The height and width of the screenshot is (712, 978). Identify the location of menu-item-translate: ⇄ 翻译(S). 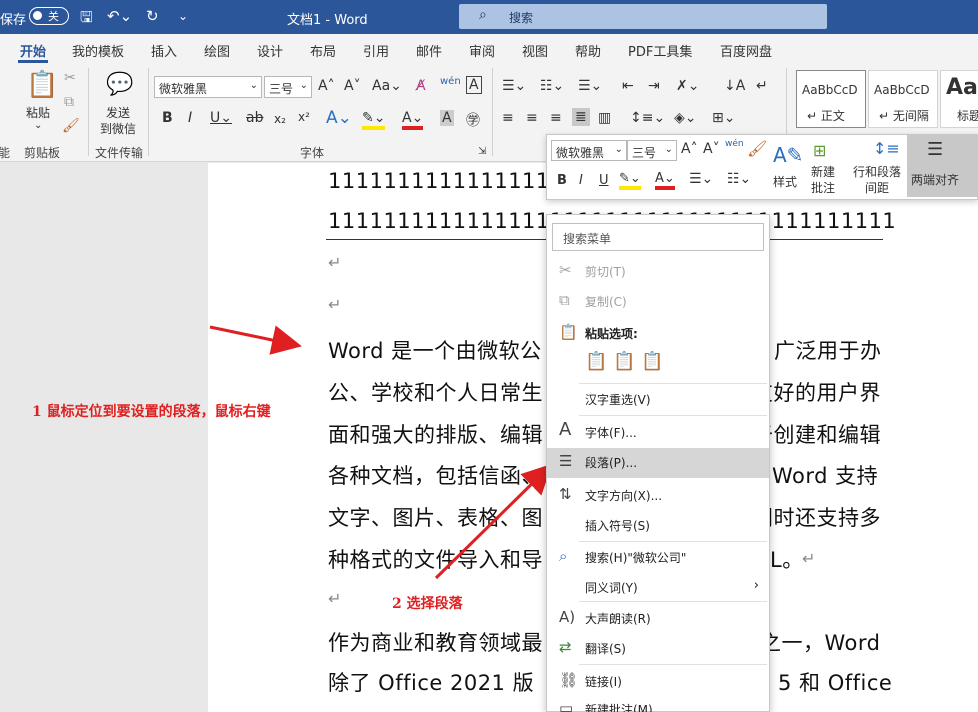
(658, 648).